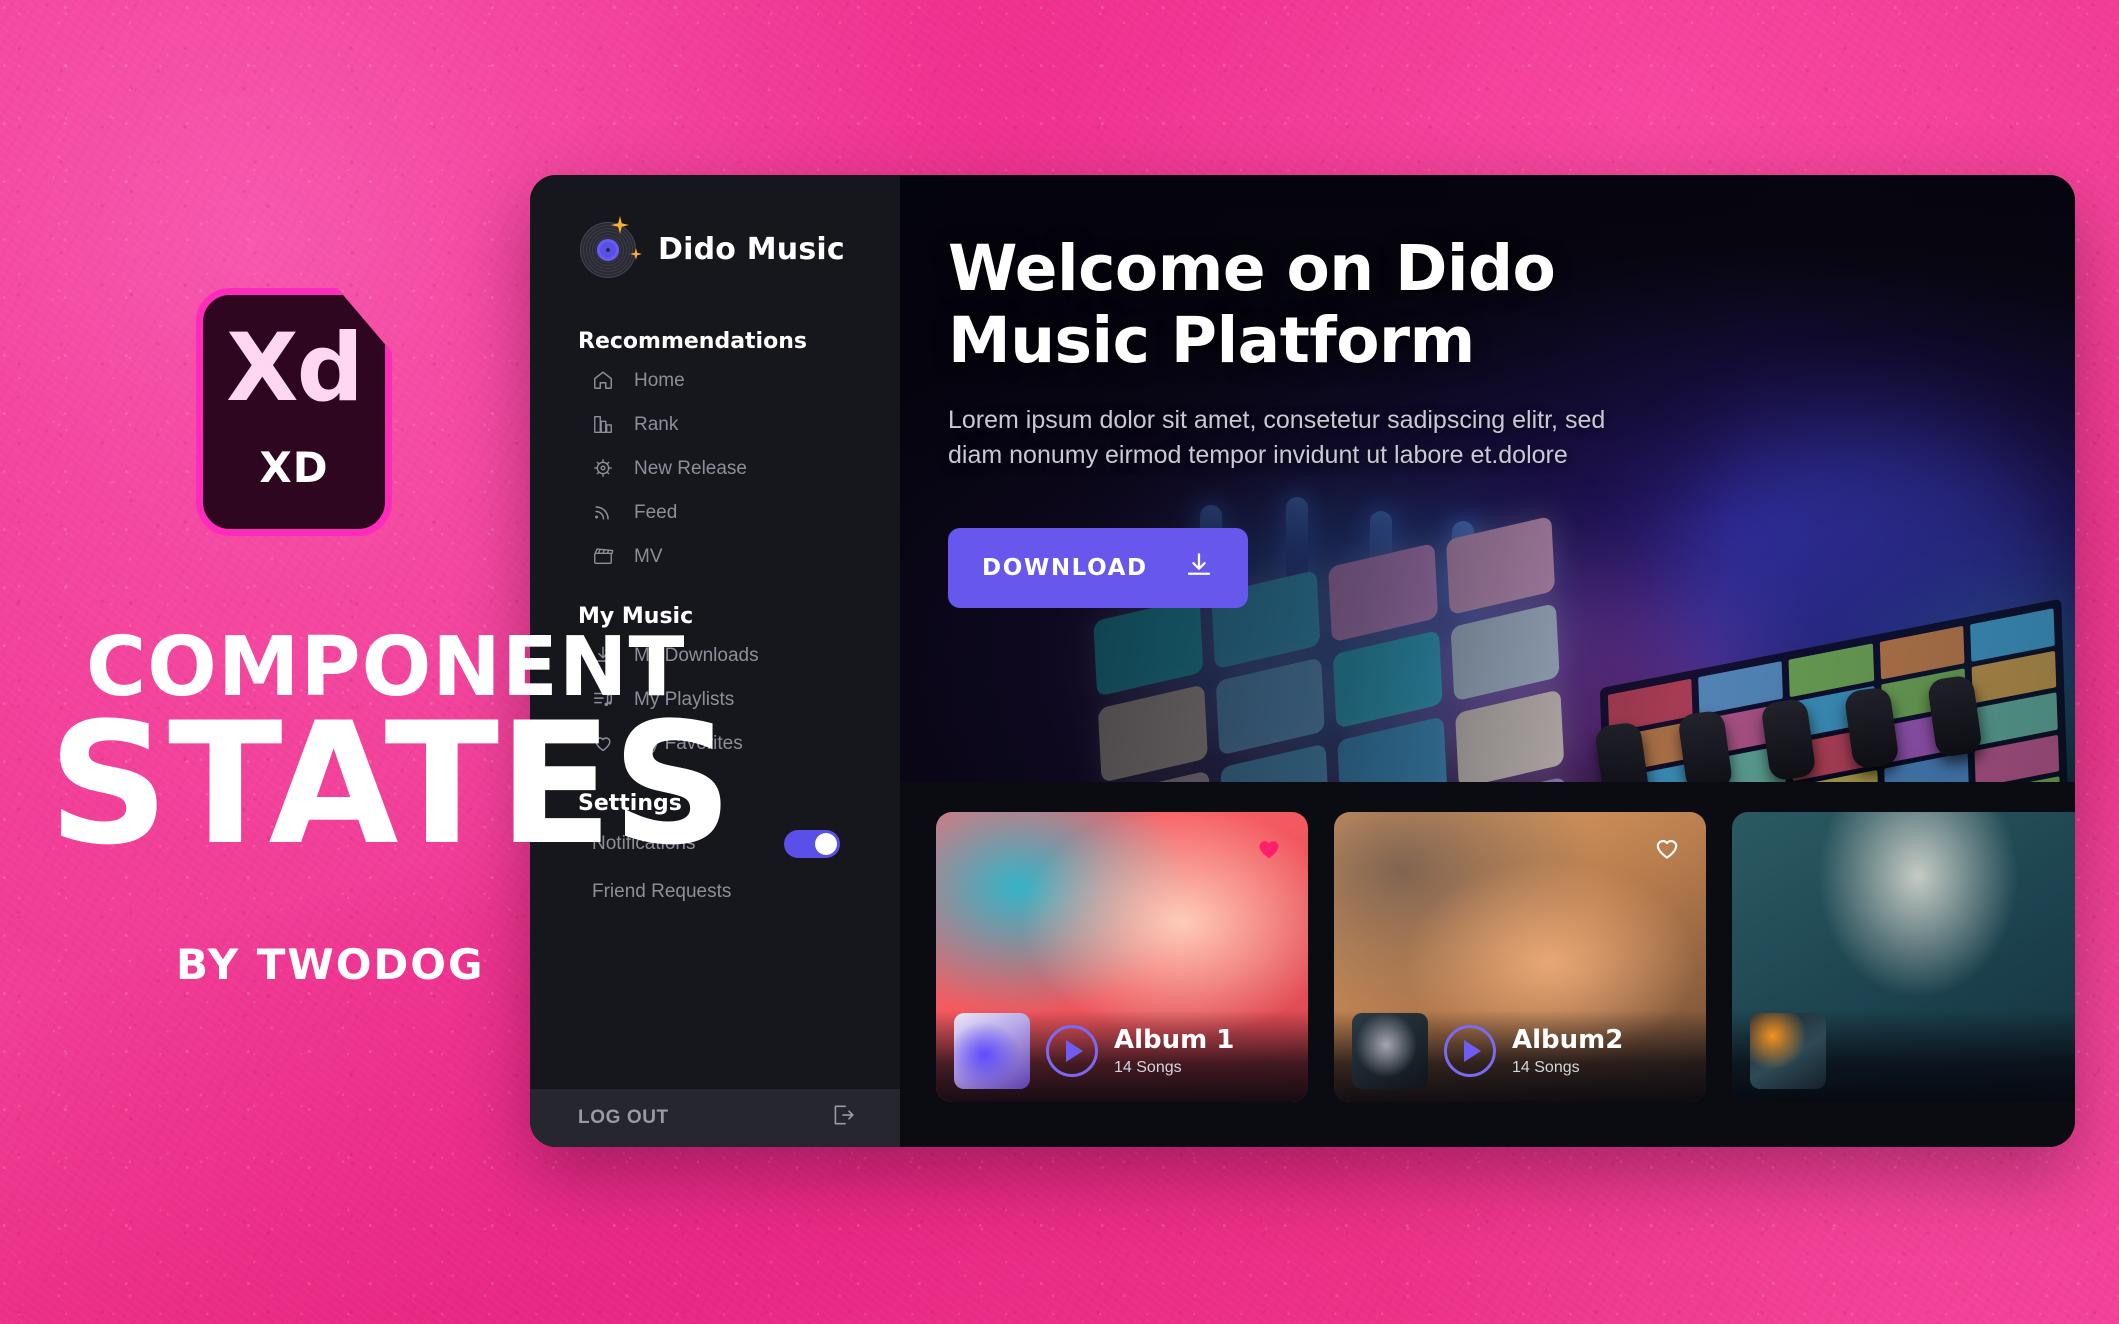 This screenshot has width=2119, height=1324. I want to click on album-title: Album2, so click(1568, 1040).